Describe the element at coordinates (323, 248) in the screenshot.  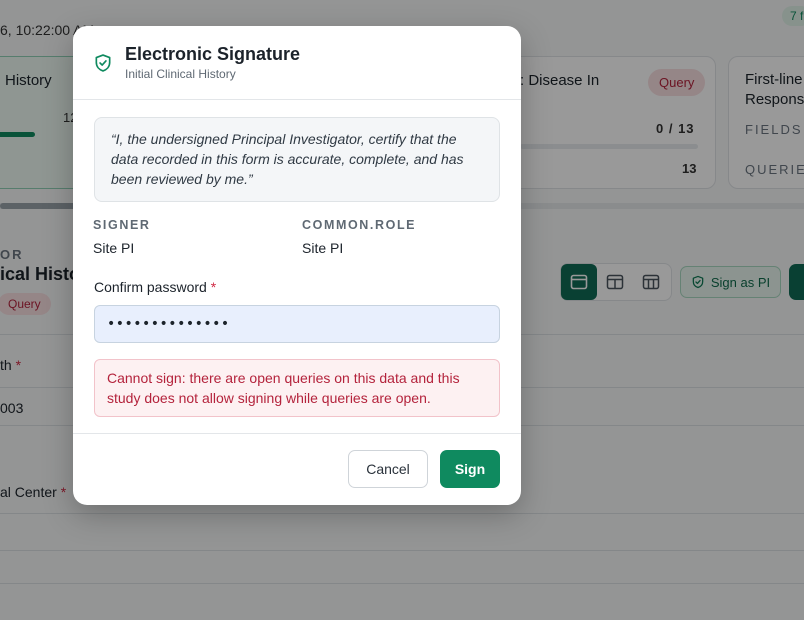
I see `role-value: Site PI` at that location.